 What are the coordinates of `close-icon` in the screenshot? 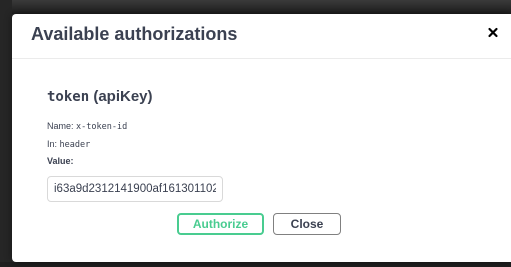 It's located at (493, 32).